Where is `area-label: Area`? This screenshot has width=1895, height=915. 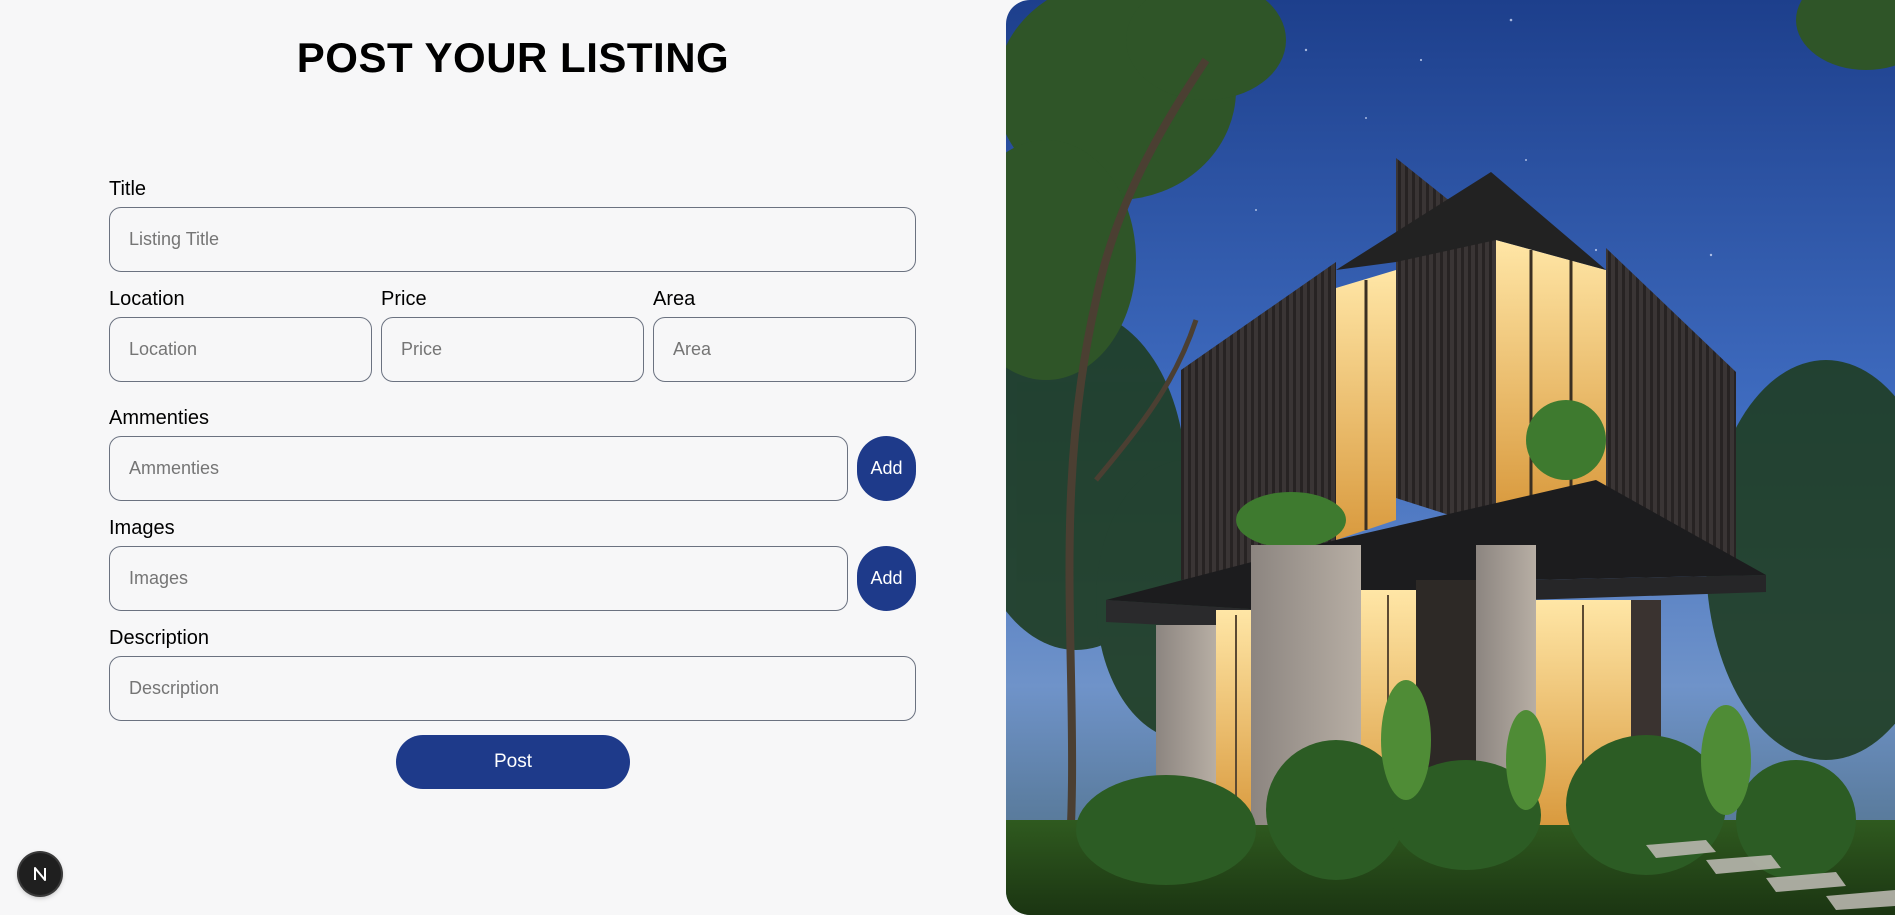
area-label: Area is located at coordinates (674, 299).